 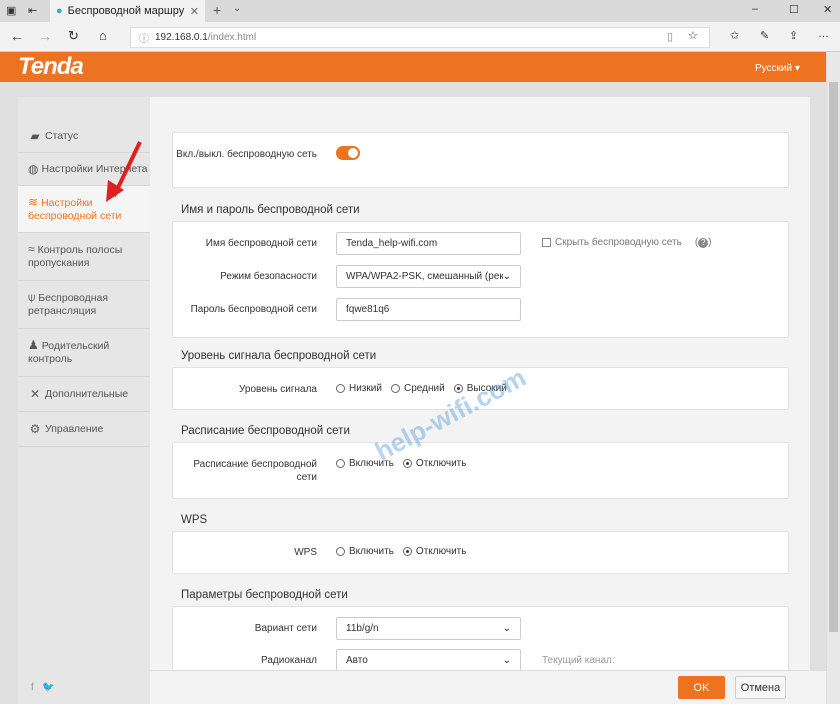 I want to click on router-icon: ▰, so click(x=35, y=135).